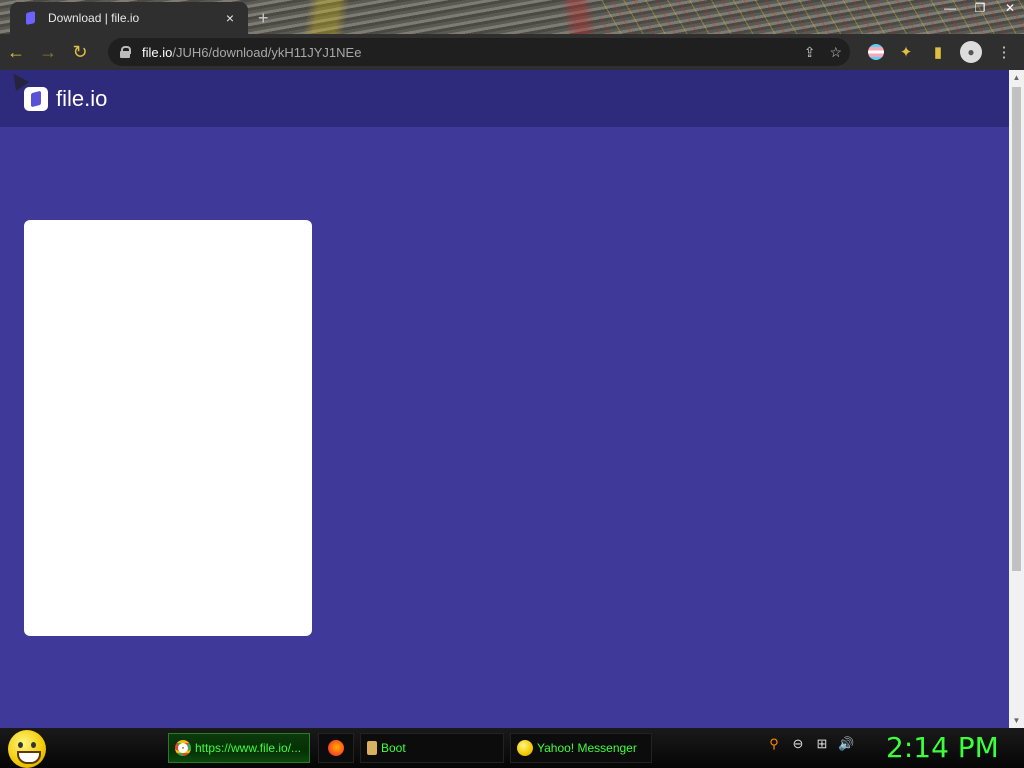  I want to click on restore-icon: ❐, so click(980, 8).